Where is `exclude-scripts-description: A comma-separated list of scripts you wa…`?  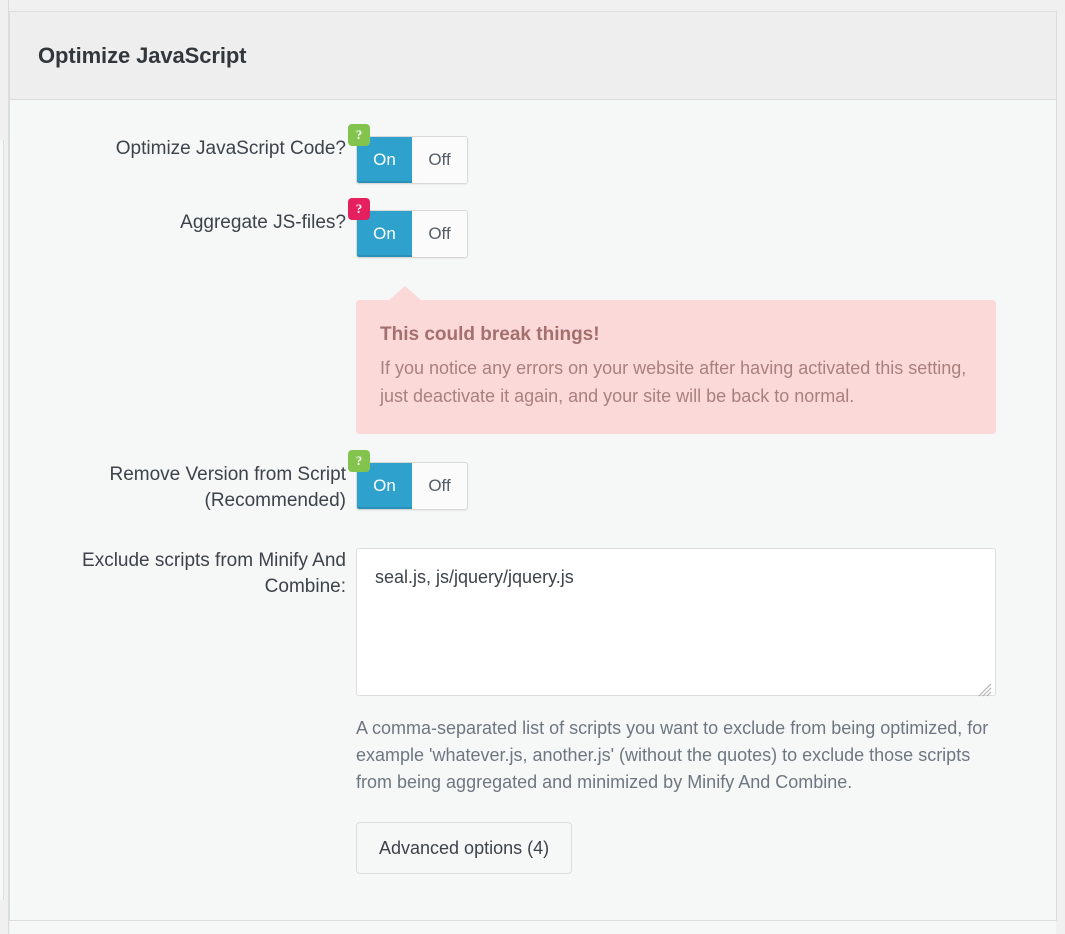
exclude-scripts-description: A comma-separated list of scripts you wa… is located at coordinates (672, 755).